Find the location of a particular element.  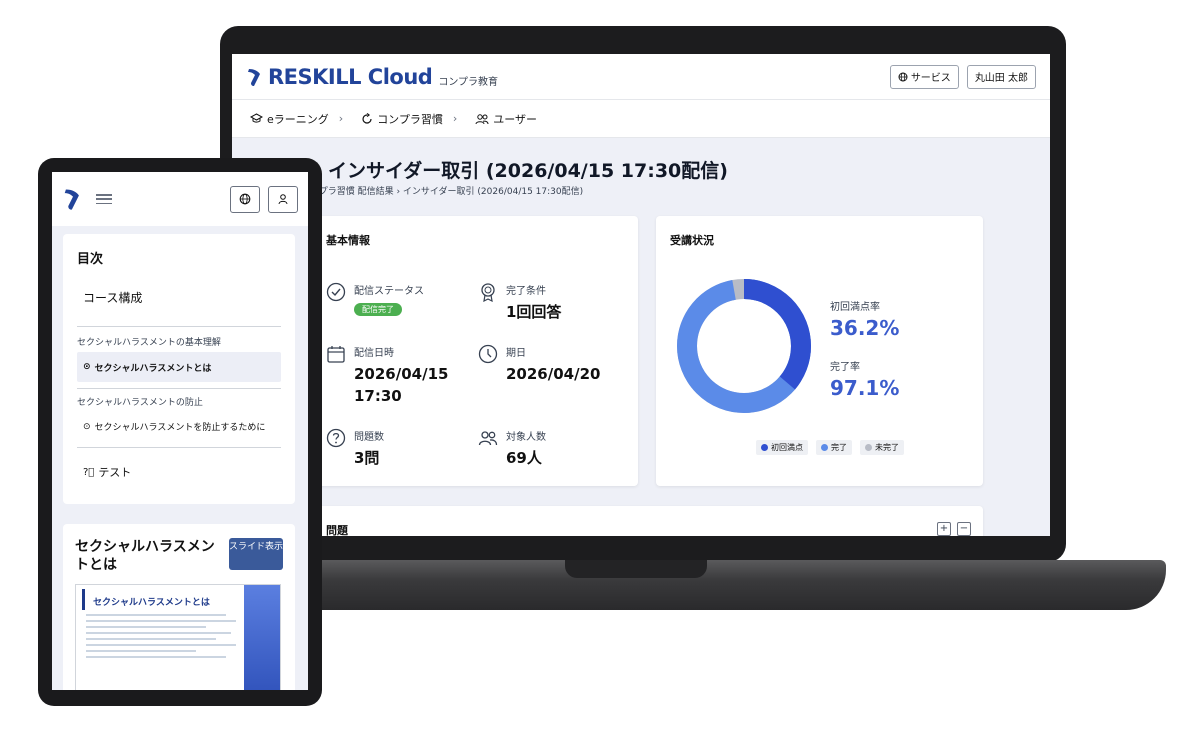

toc-course-structure: コース構成 is located at coordinates (182, 297).